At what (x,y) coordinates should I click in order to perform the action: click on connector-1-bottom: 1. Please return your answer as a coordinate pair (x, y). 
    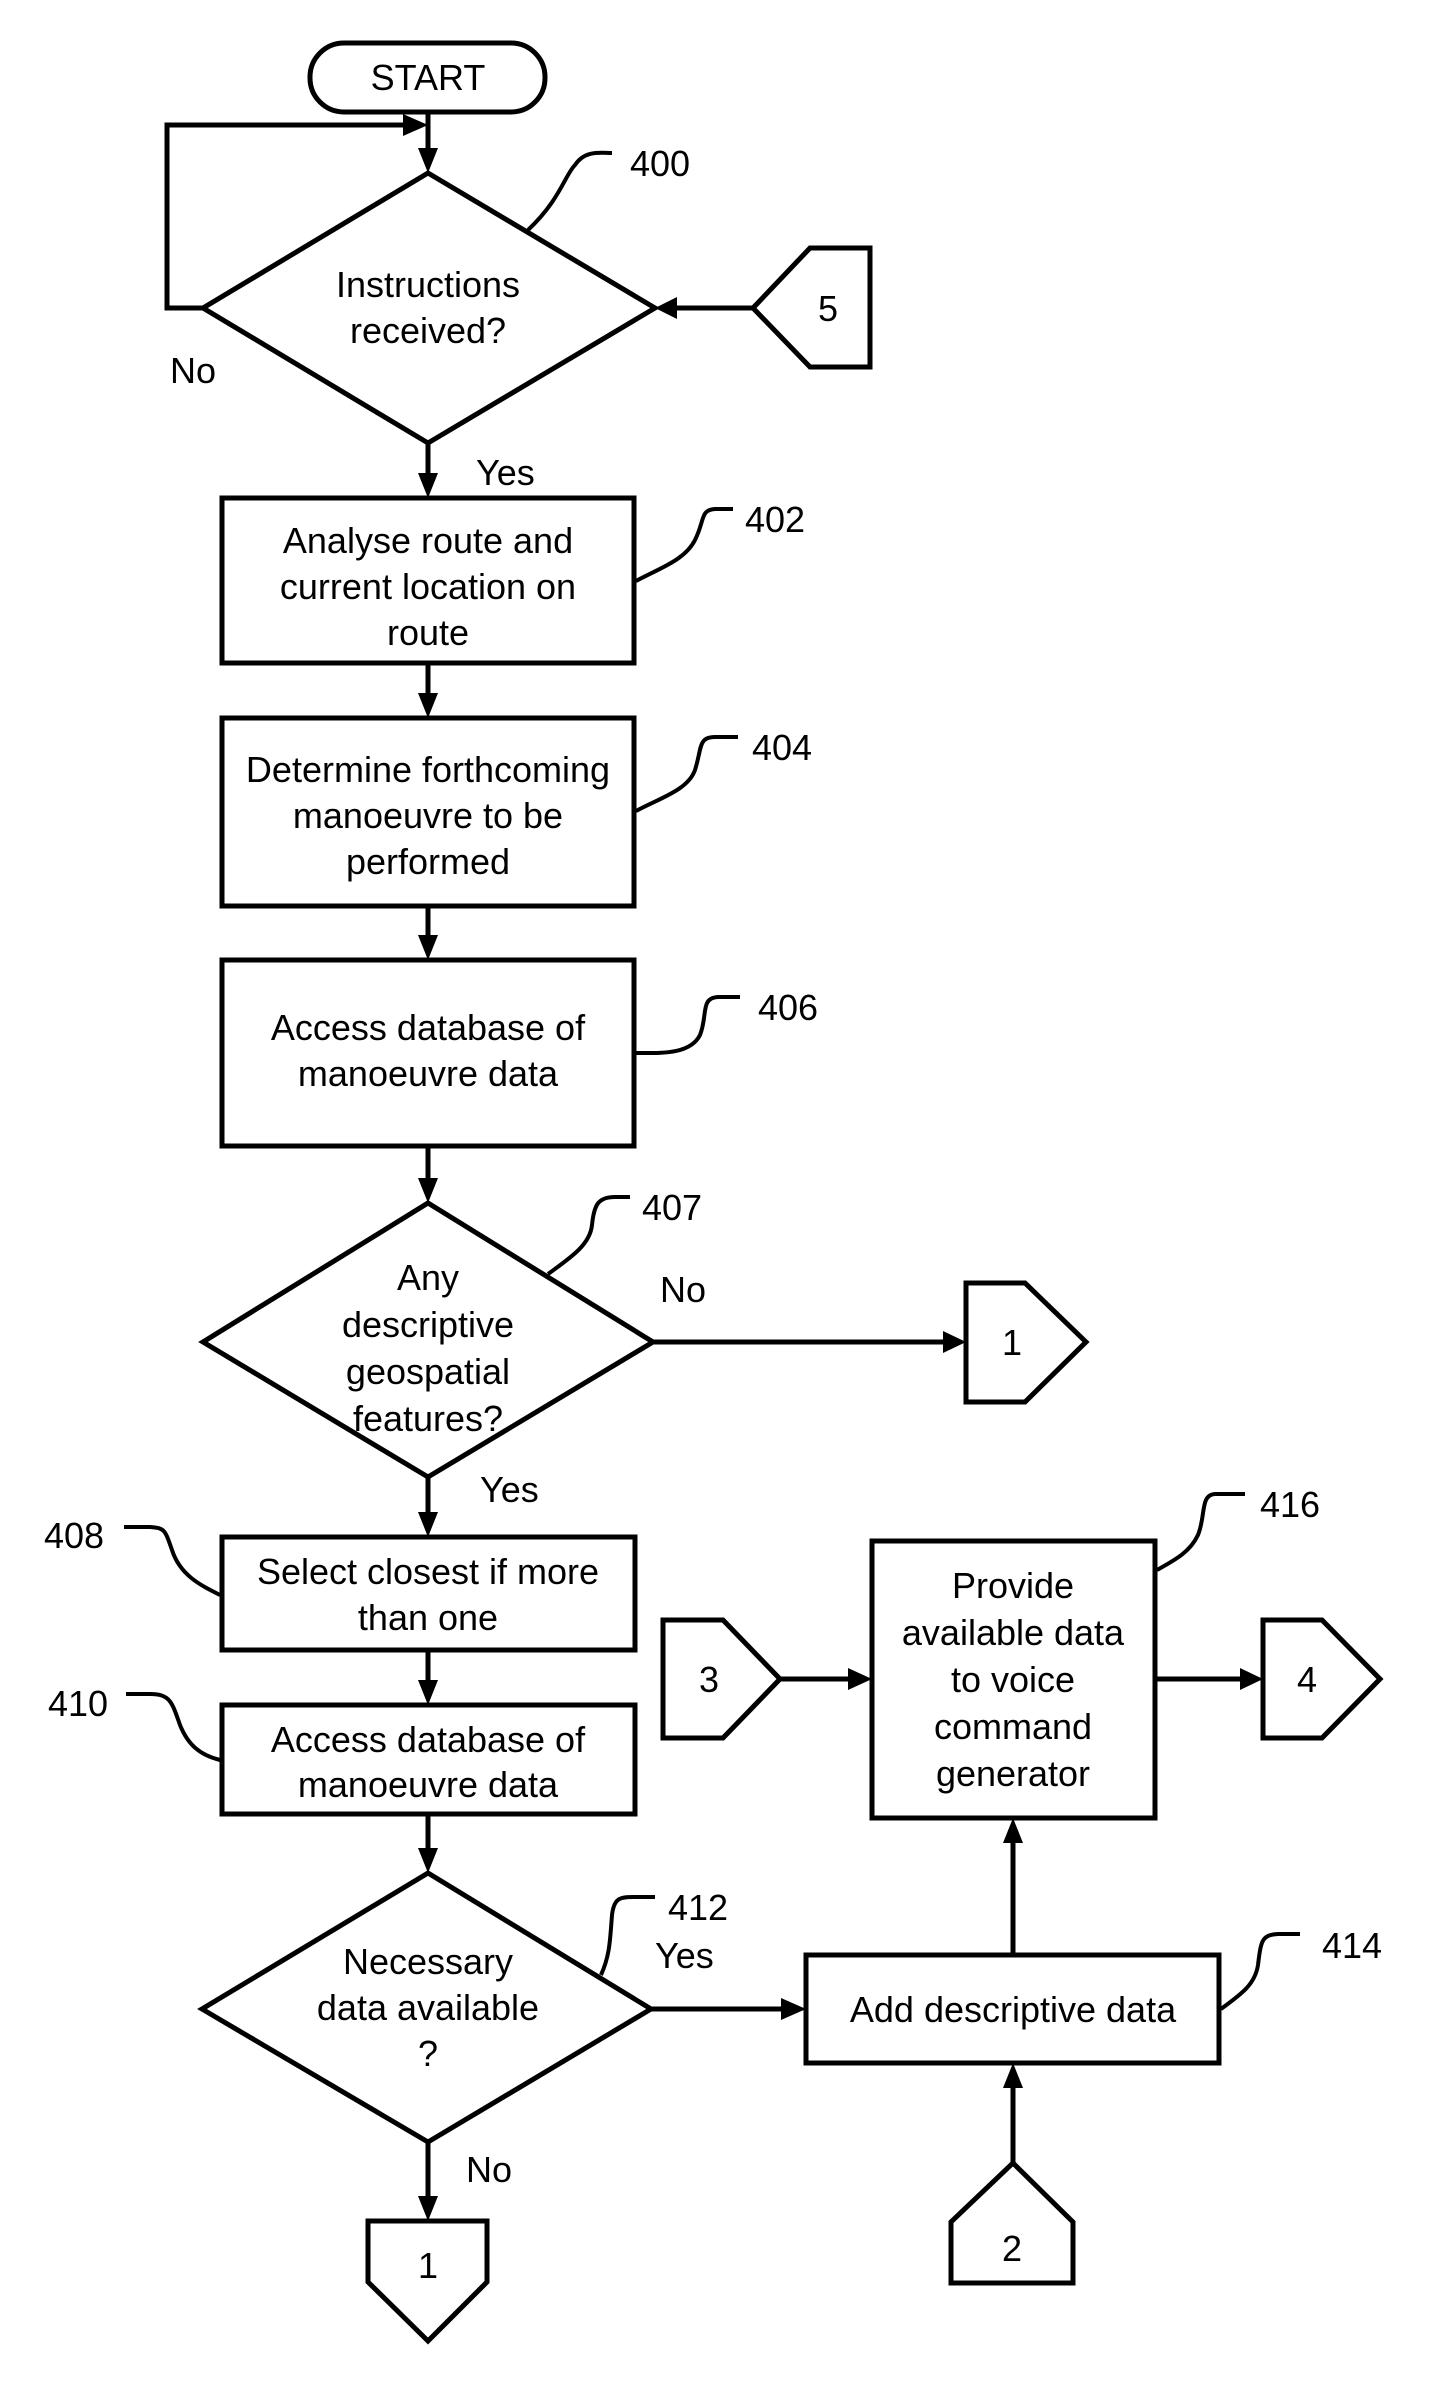
    Looking at the image, I should click on (427, 2281).